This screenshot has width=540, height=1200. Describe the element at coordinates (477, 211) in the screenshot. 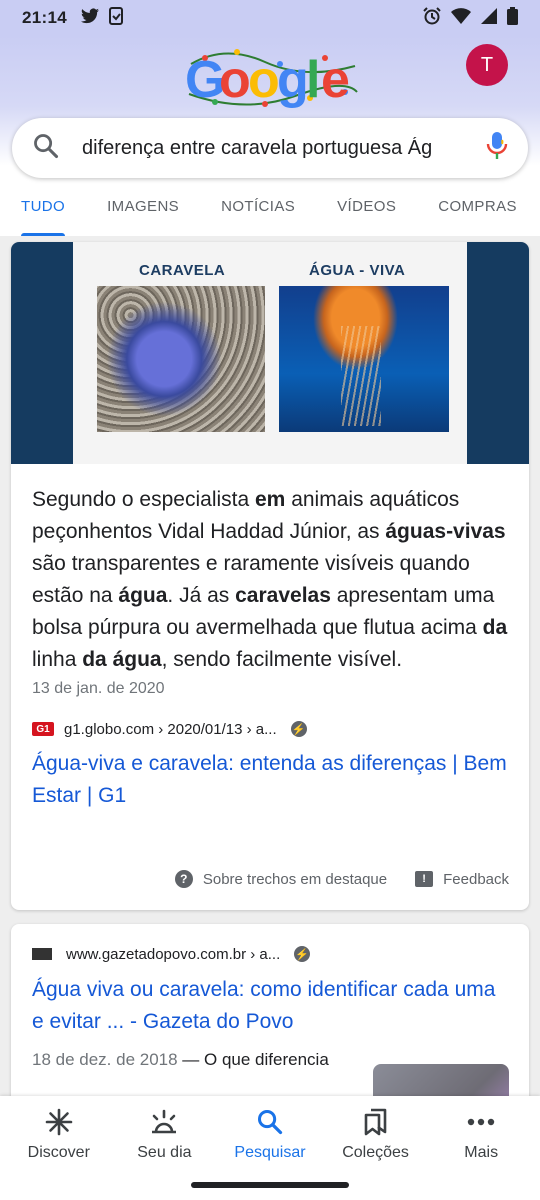

I see `tab-compras: COMPRAS` at that location.